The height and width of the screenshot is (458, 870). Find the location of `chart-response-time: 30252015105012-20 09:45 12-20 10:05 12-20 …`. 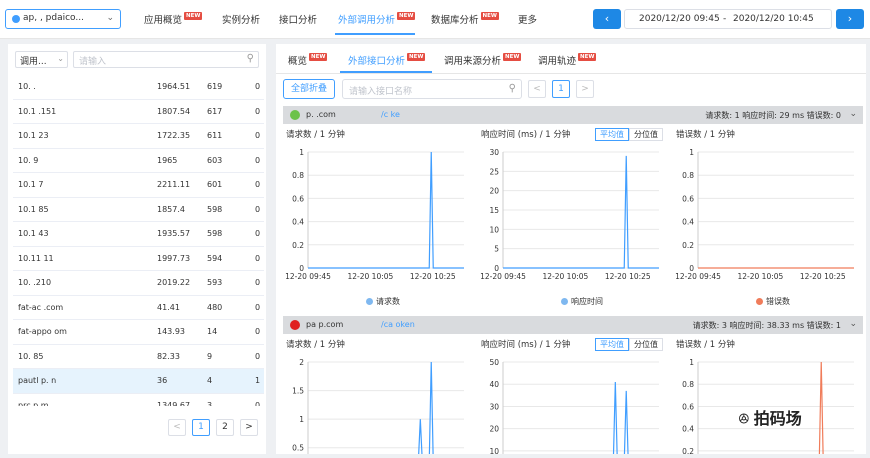

chart-response-time: 30252015105012-20 09:45 12-20 10:05 12-20 … is located at coordinates (569, 214).